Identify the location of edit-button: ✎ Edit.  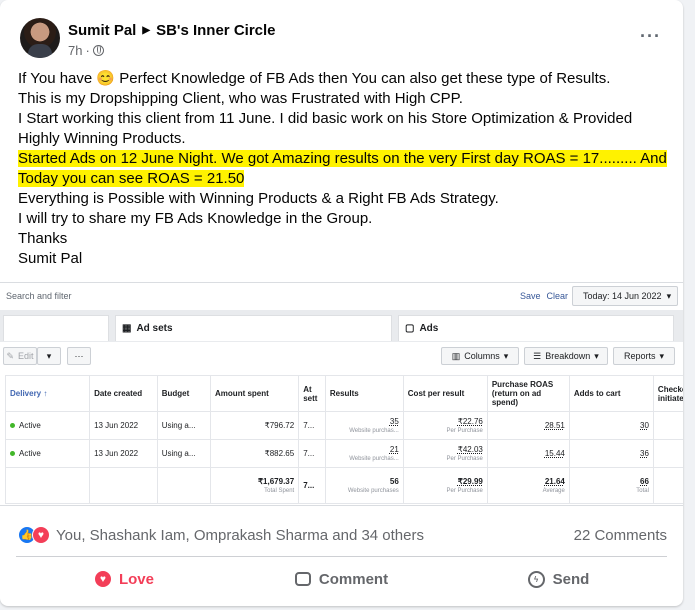
(20, 356).